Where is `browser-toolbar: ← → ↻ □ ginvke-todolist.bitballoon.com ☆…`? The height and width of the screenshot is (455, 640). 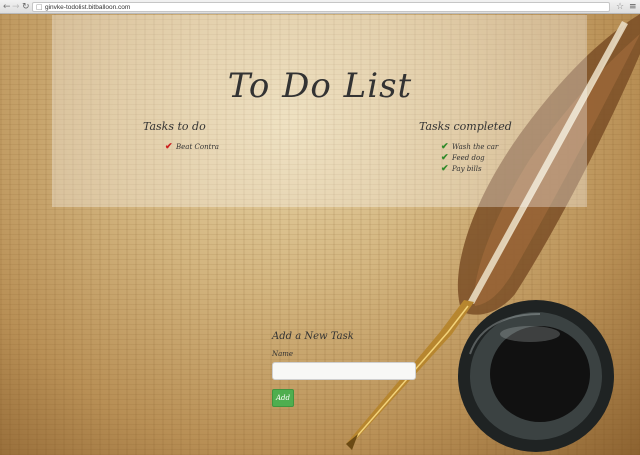 browser-toolbar: ← → ↻ □ ginvke-todolist.bitballoon.com ☆… is located at coordinates (320, 7).